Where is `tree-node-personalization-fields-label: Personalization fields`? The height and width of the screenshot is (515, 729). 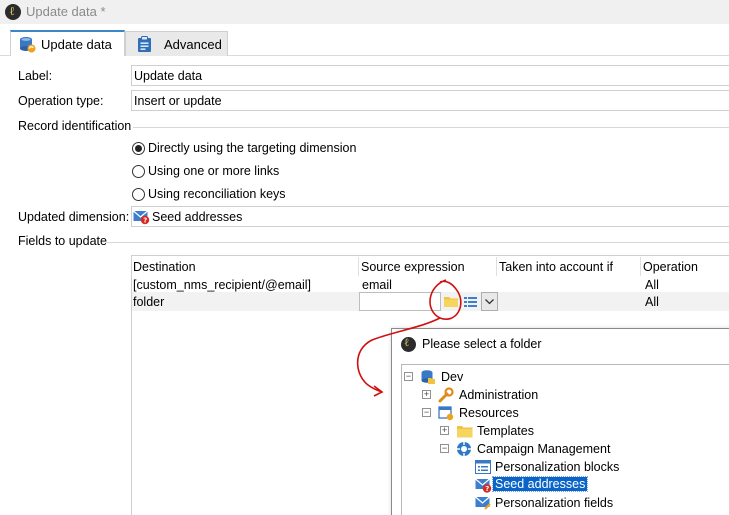
tree-node-personalization-fields-label: Personalization fields is located at coordinates (554, 503).